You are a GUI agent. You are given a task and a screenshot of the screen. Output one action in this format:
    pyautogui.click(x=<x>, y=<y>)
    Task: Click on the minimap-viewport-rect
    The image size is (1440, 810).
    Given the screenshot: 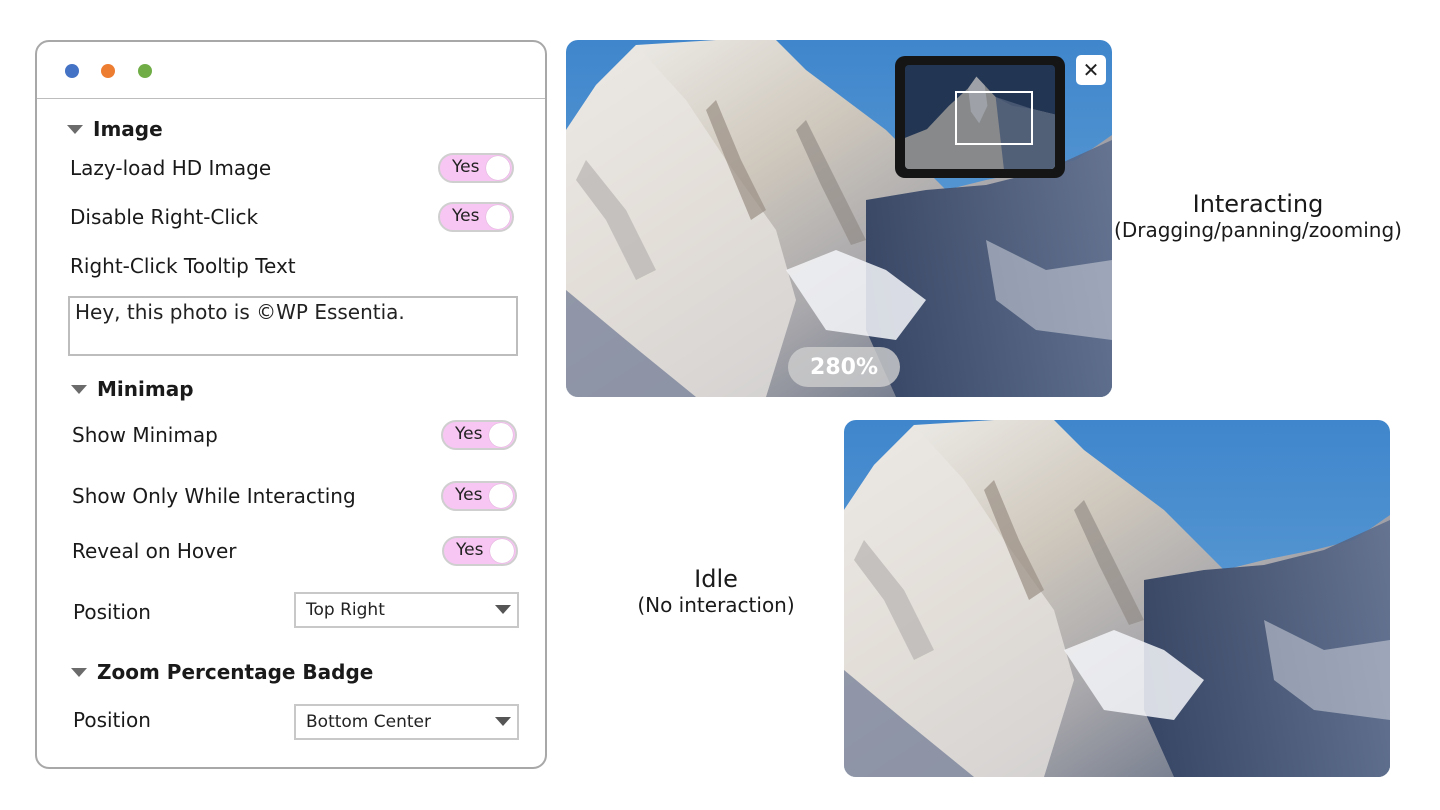 What is the action you would take?
    pyautogui.click(x=994, y=118)
    